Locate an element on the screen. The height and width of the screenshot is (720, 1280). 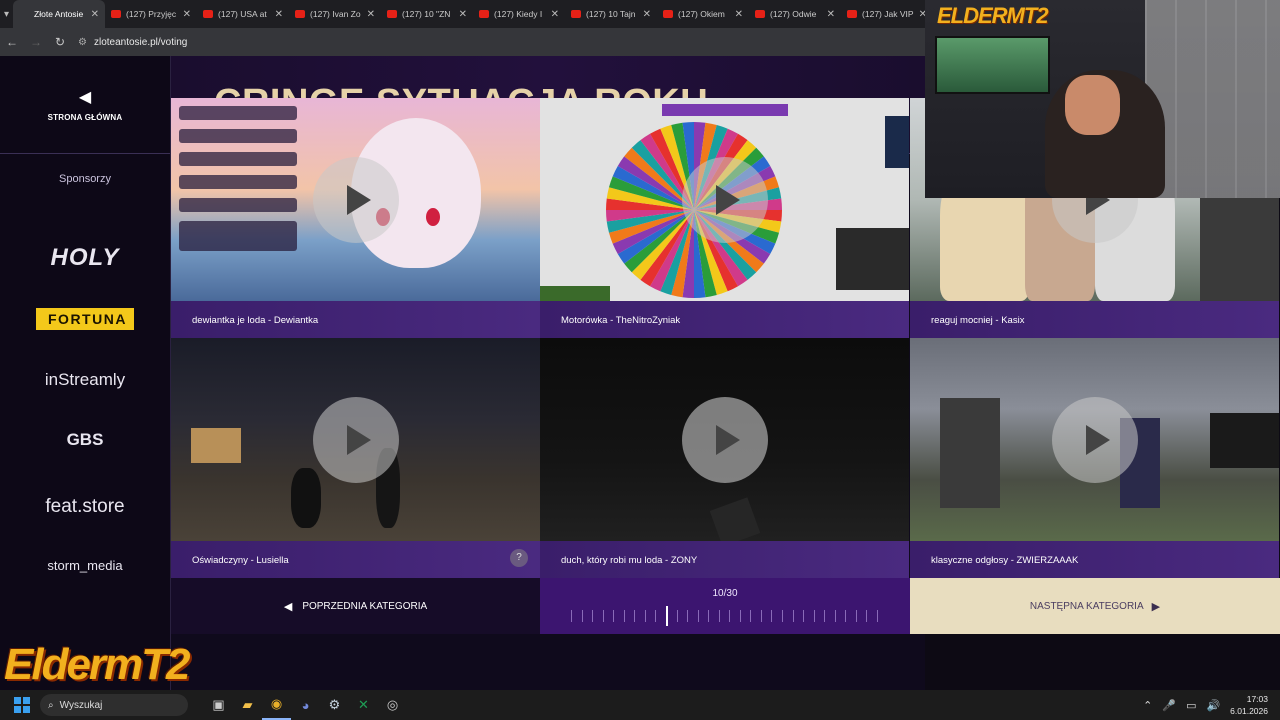
entry-card: klasyczne odgłosy - ZWIERZAAAK is located at coordinates (1094, 458).